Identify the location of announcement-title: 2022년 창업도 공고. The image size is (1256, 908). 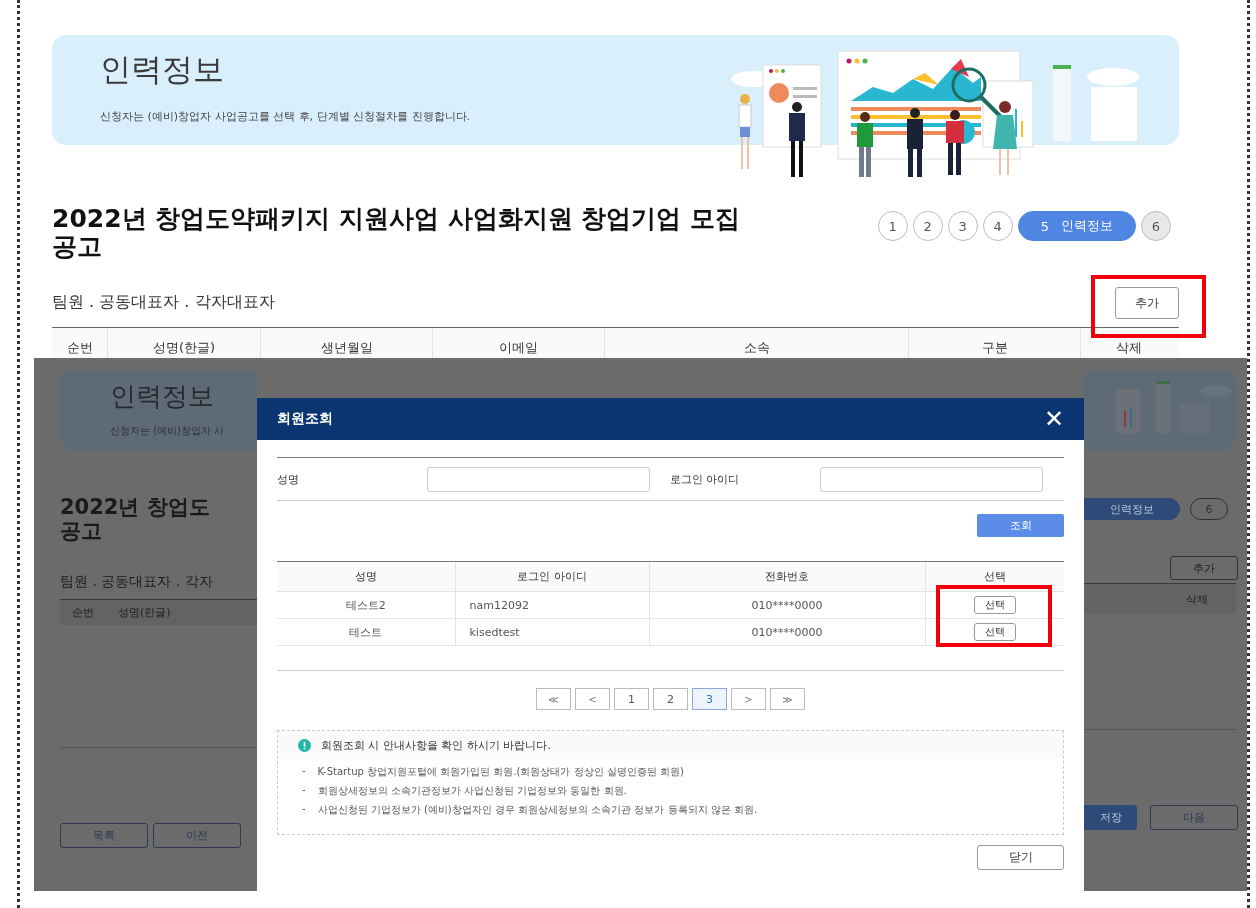
(135, 519).